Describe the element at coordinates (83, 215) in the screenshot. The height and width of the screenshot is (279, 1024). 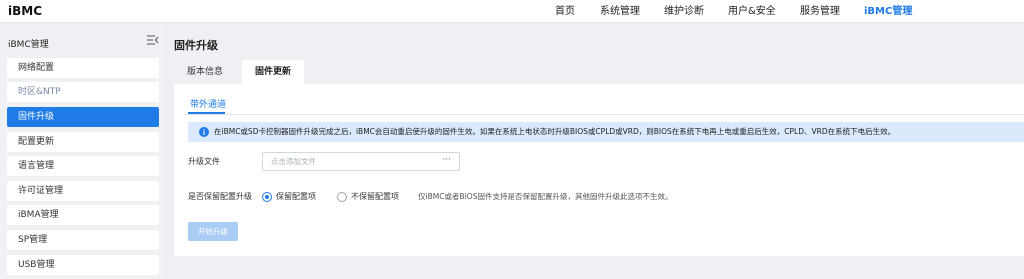
I see `sidebar-item-ibma: iBMA管理` at that location.